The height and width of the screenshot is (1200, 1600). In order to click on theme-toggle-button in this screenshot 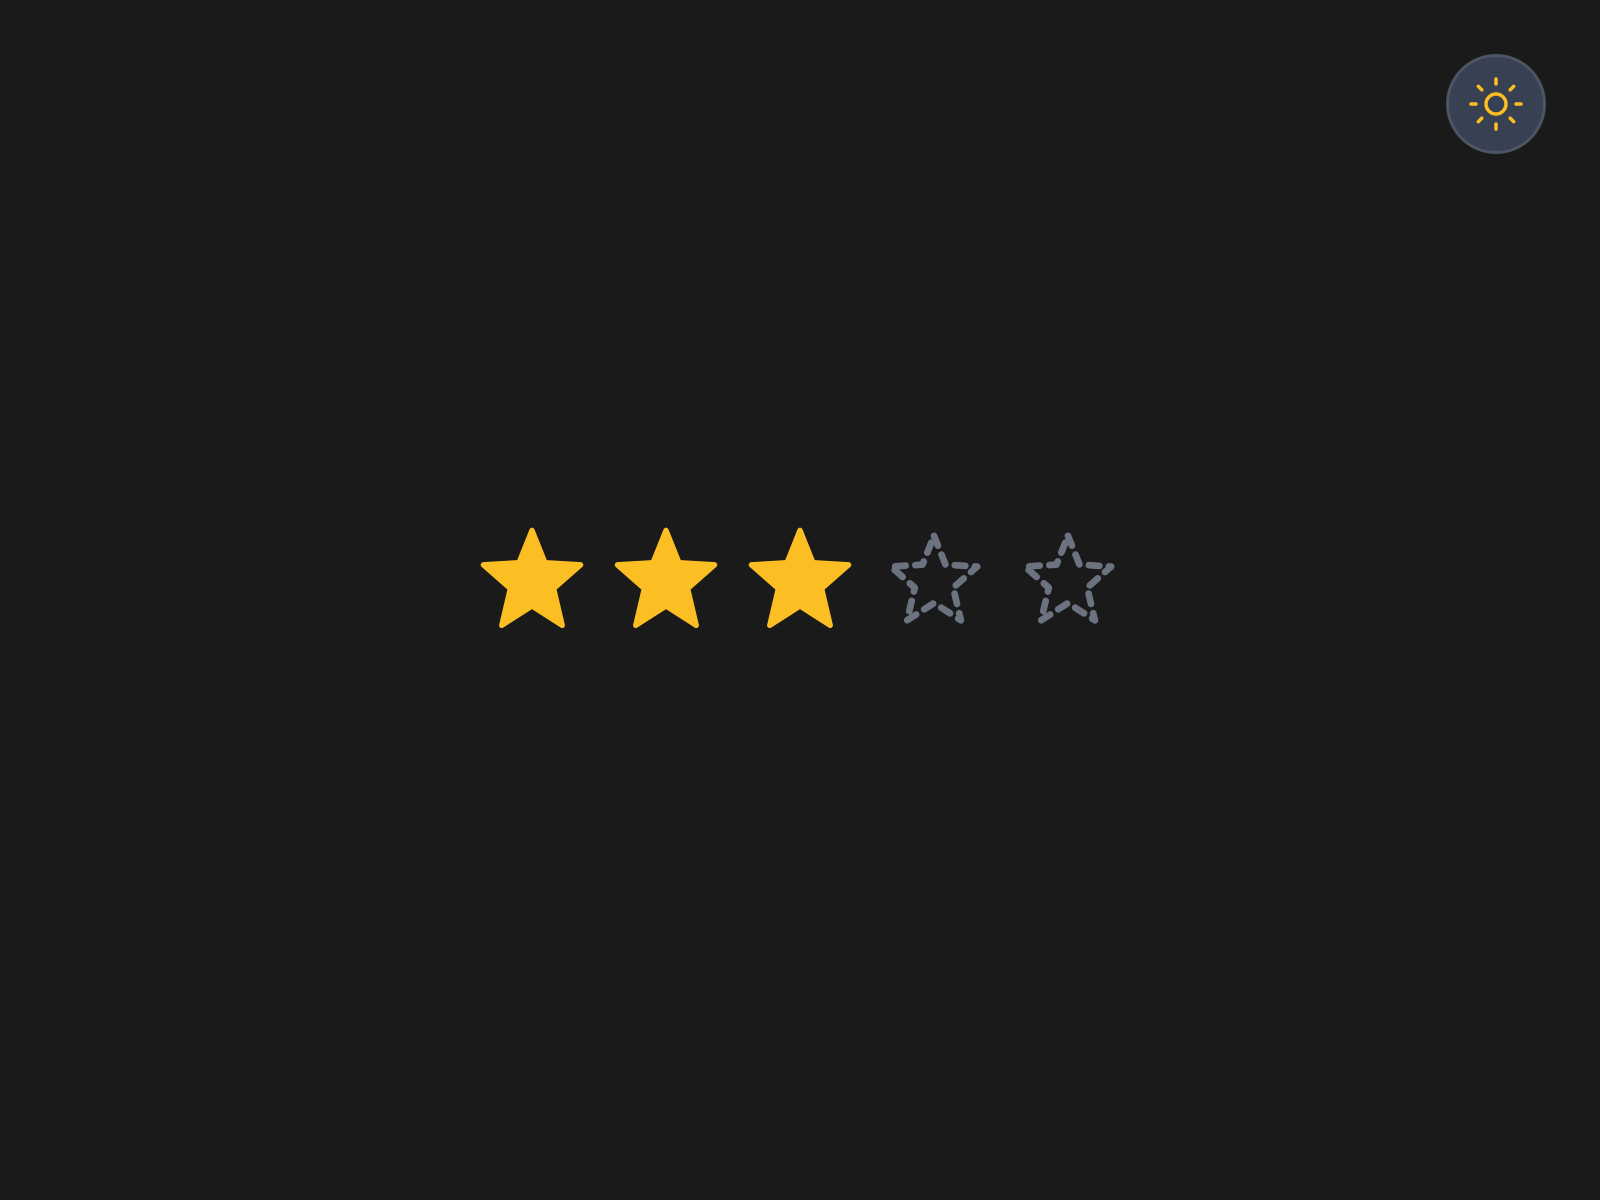, I will do `click(1496, 104)`.